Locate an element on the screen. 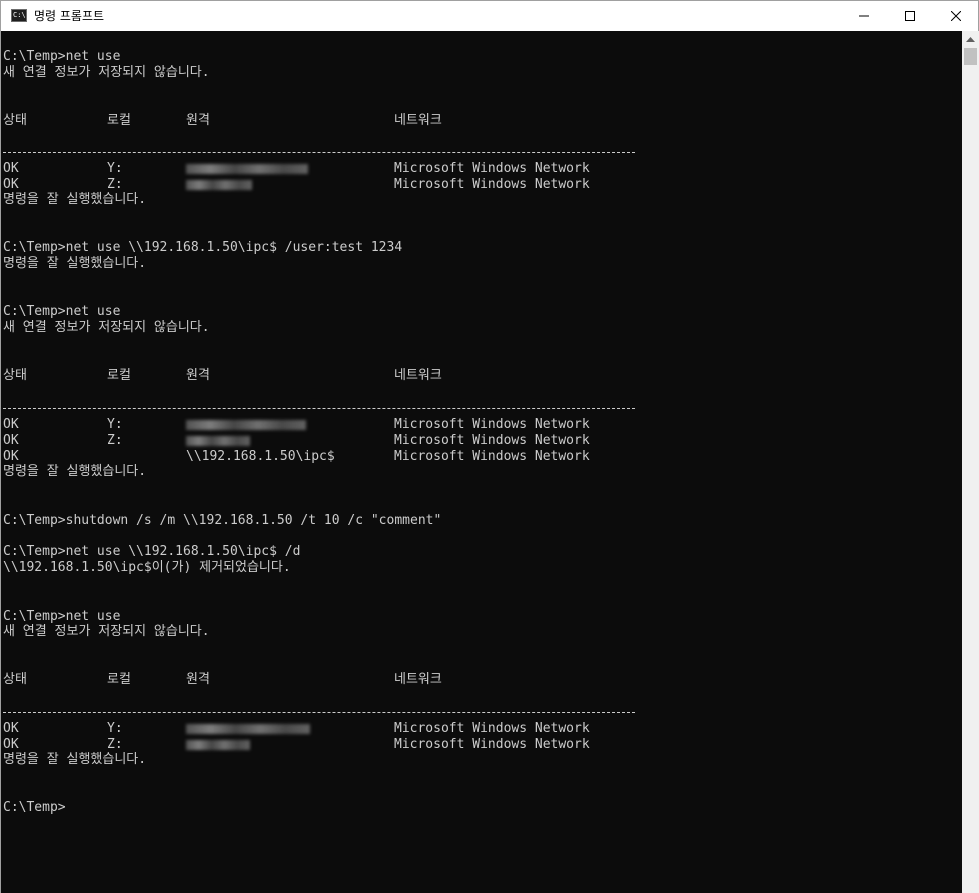  window-title: 명령 프롬프트 is located at coordinates (69, 16).